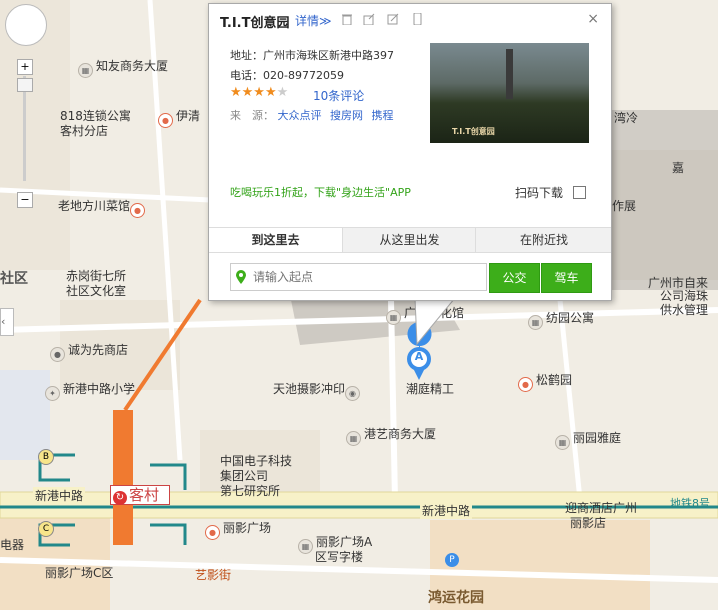 This screenshot has width=718, height=610. I want to click on poi: 供水管理, so click(684, 310).